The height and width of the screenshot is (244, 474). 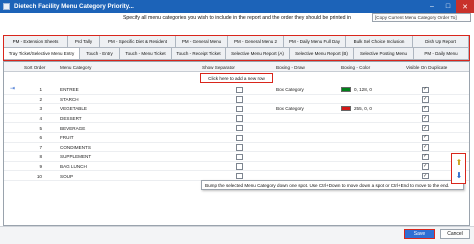 I want to click on sort-order-cell: 4, so click(x=33, y=119).